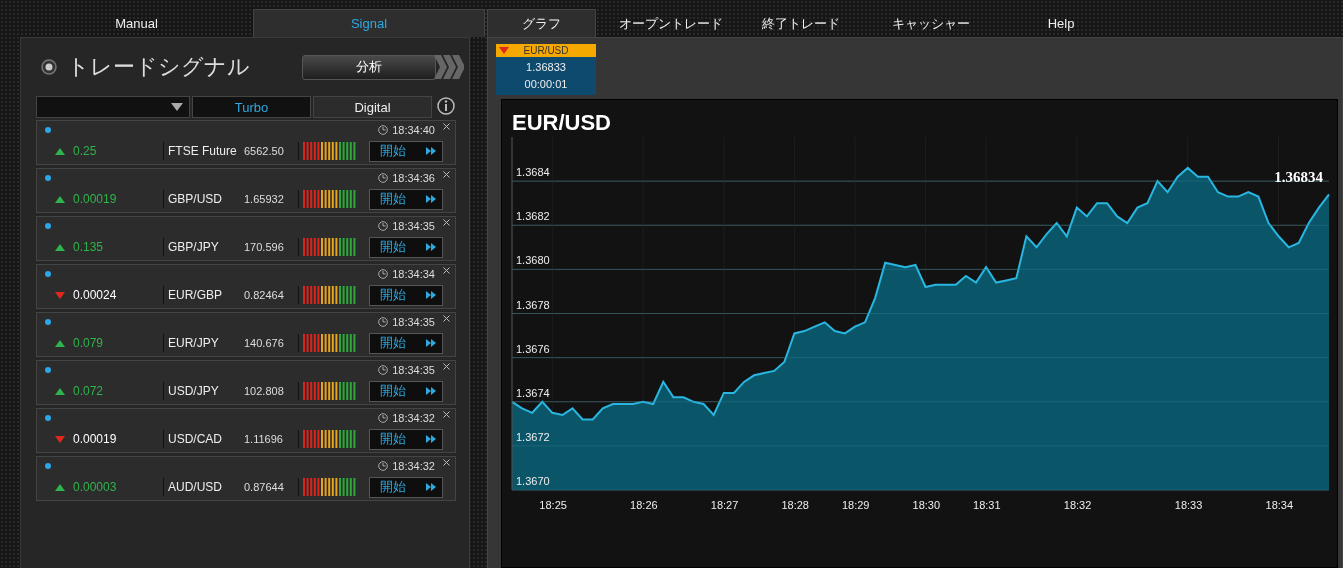 This screenshot has width=1343, height=568. Describe the element at coordinates (264, 199) in the screenshot. I see `asset-price: 1.65932` at that location.